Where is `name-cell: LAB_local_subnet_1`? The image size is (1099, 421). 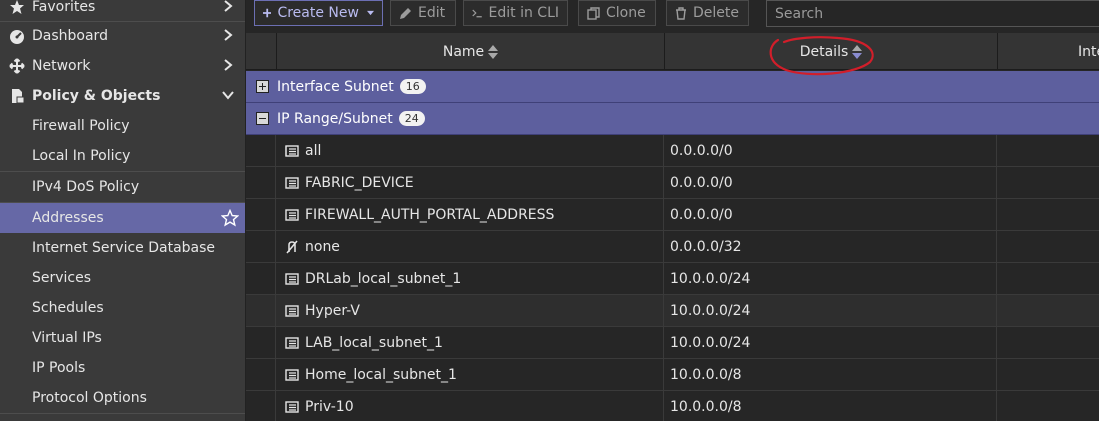
name-cell: LAB_local_subnet_1 is located at coordinates (470, 343).